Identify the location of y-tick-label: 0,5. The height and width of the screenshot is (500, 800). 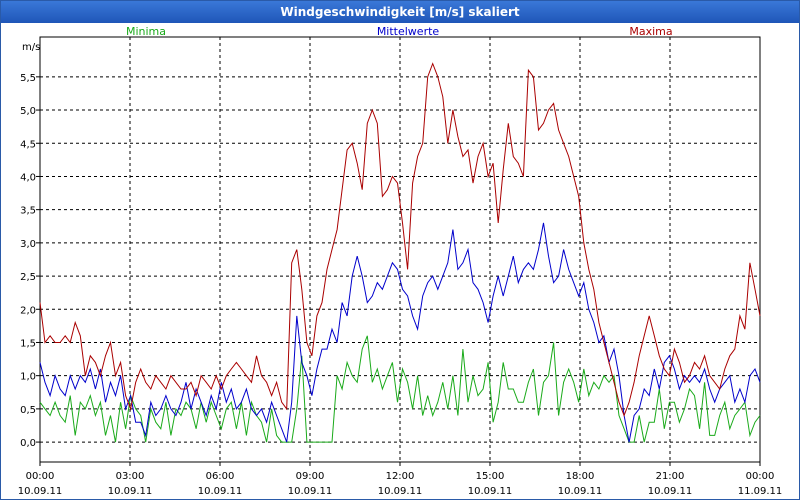
(28, 410).